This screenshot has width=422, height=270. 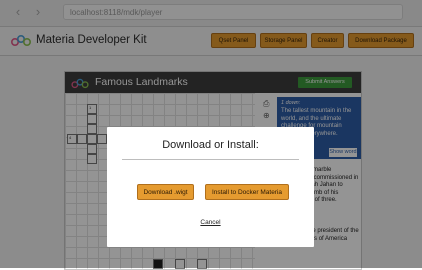 I want to click on install-docker-button: Install to Docker Materia, so click(x=247, y=192).